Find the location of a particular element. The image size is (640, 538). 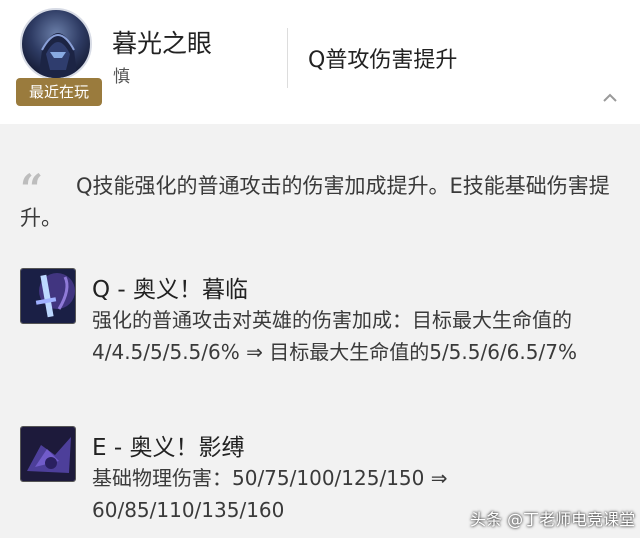

change-summary: Q技能强化的普通攻击的伤害加成提升。E技能基础伤害提升。 is located at coordinates (315, 202).